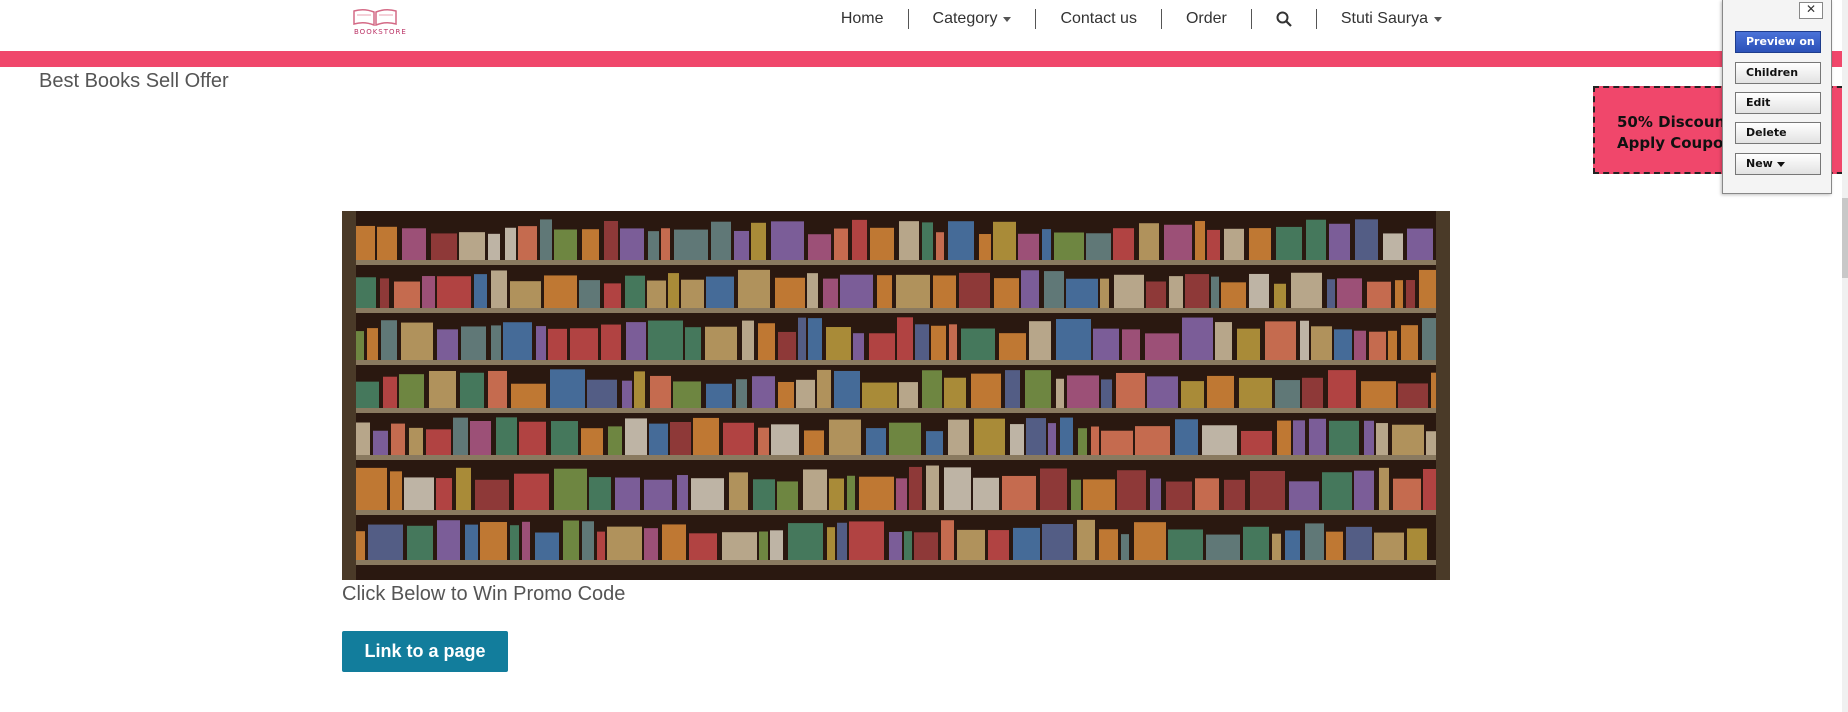 Image resolution: width=1848 pixels, height=712 pixels. I want to click on nav-order-label: Order, so click(1206, 18).